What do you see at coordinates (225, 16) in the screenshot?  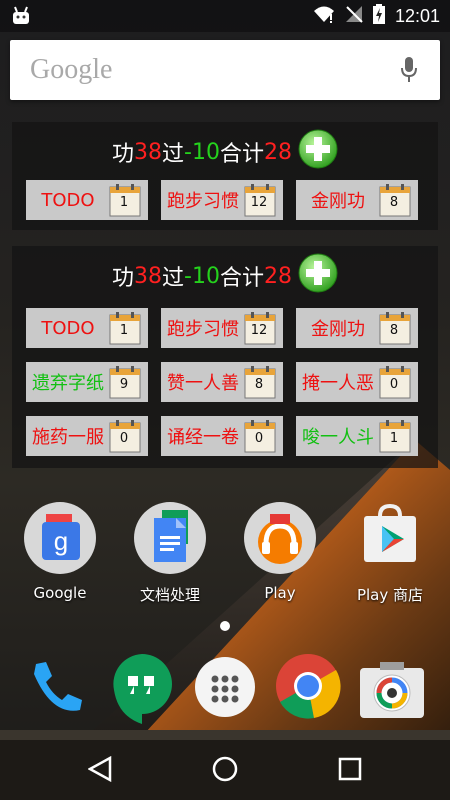 I see `status-bar: 12:01` at bounding box center [225, 16].